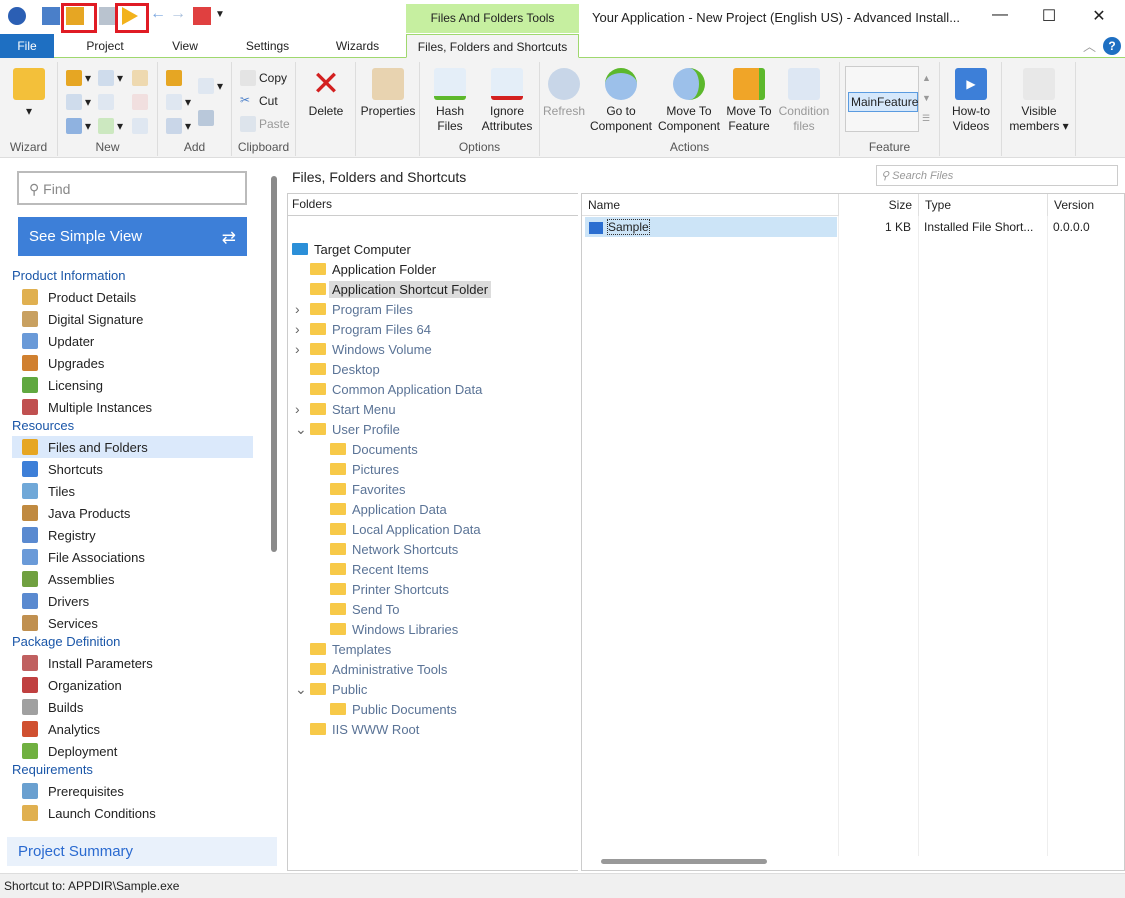  I want to click on sidebar-item-multiple-instances: Multiple Instances, so click(132, 407).